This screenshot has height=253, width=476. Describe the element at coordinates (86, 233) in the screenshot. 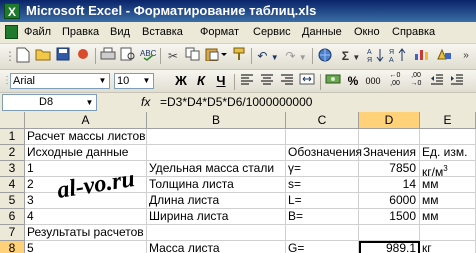

I see `cell-a7: Результаты расчетов` at that location.